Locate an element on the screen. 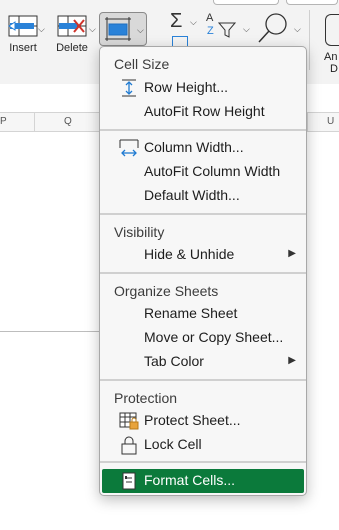 This screenshot has width=339, height=530. cell-size-header: Cell Size is located at coordinates (142, 64).